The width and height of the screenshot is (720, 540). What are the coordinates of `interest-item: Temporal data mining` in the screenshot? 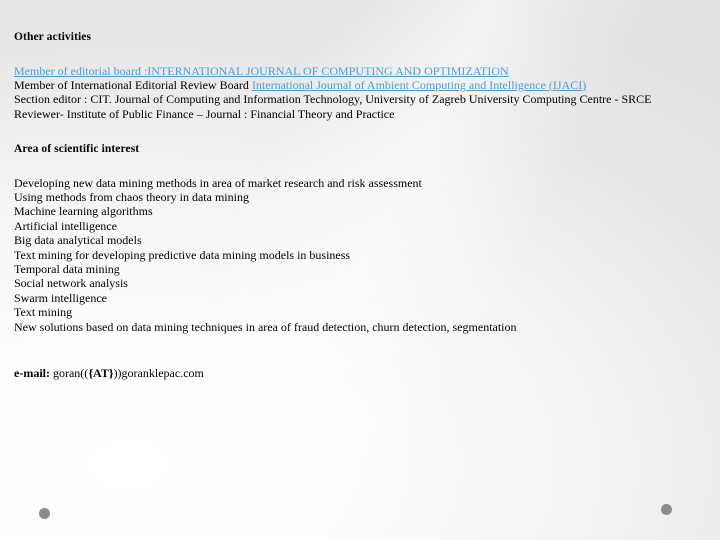 It's located at (67, 269).